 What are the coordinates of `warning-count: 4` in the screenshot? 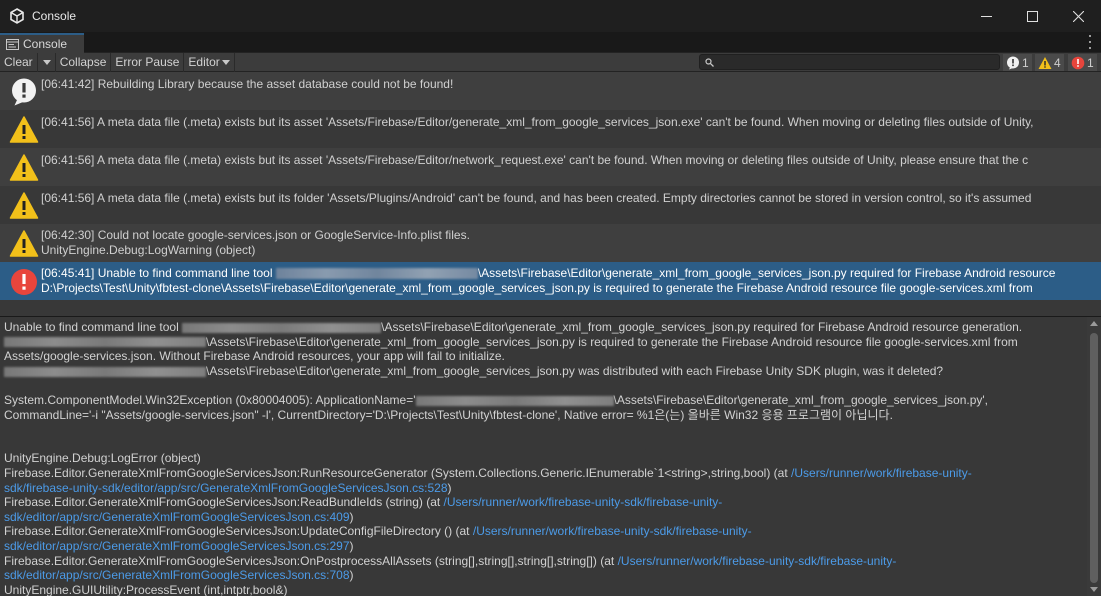 It's located at (1057, 62).